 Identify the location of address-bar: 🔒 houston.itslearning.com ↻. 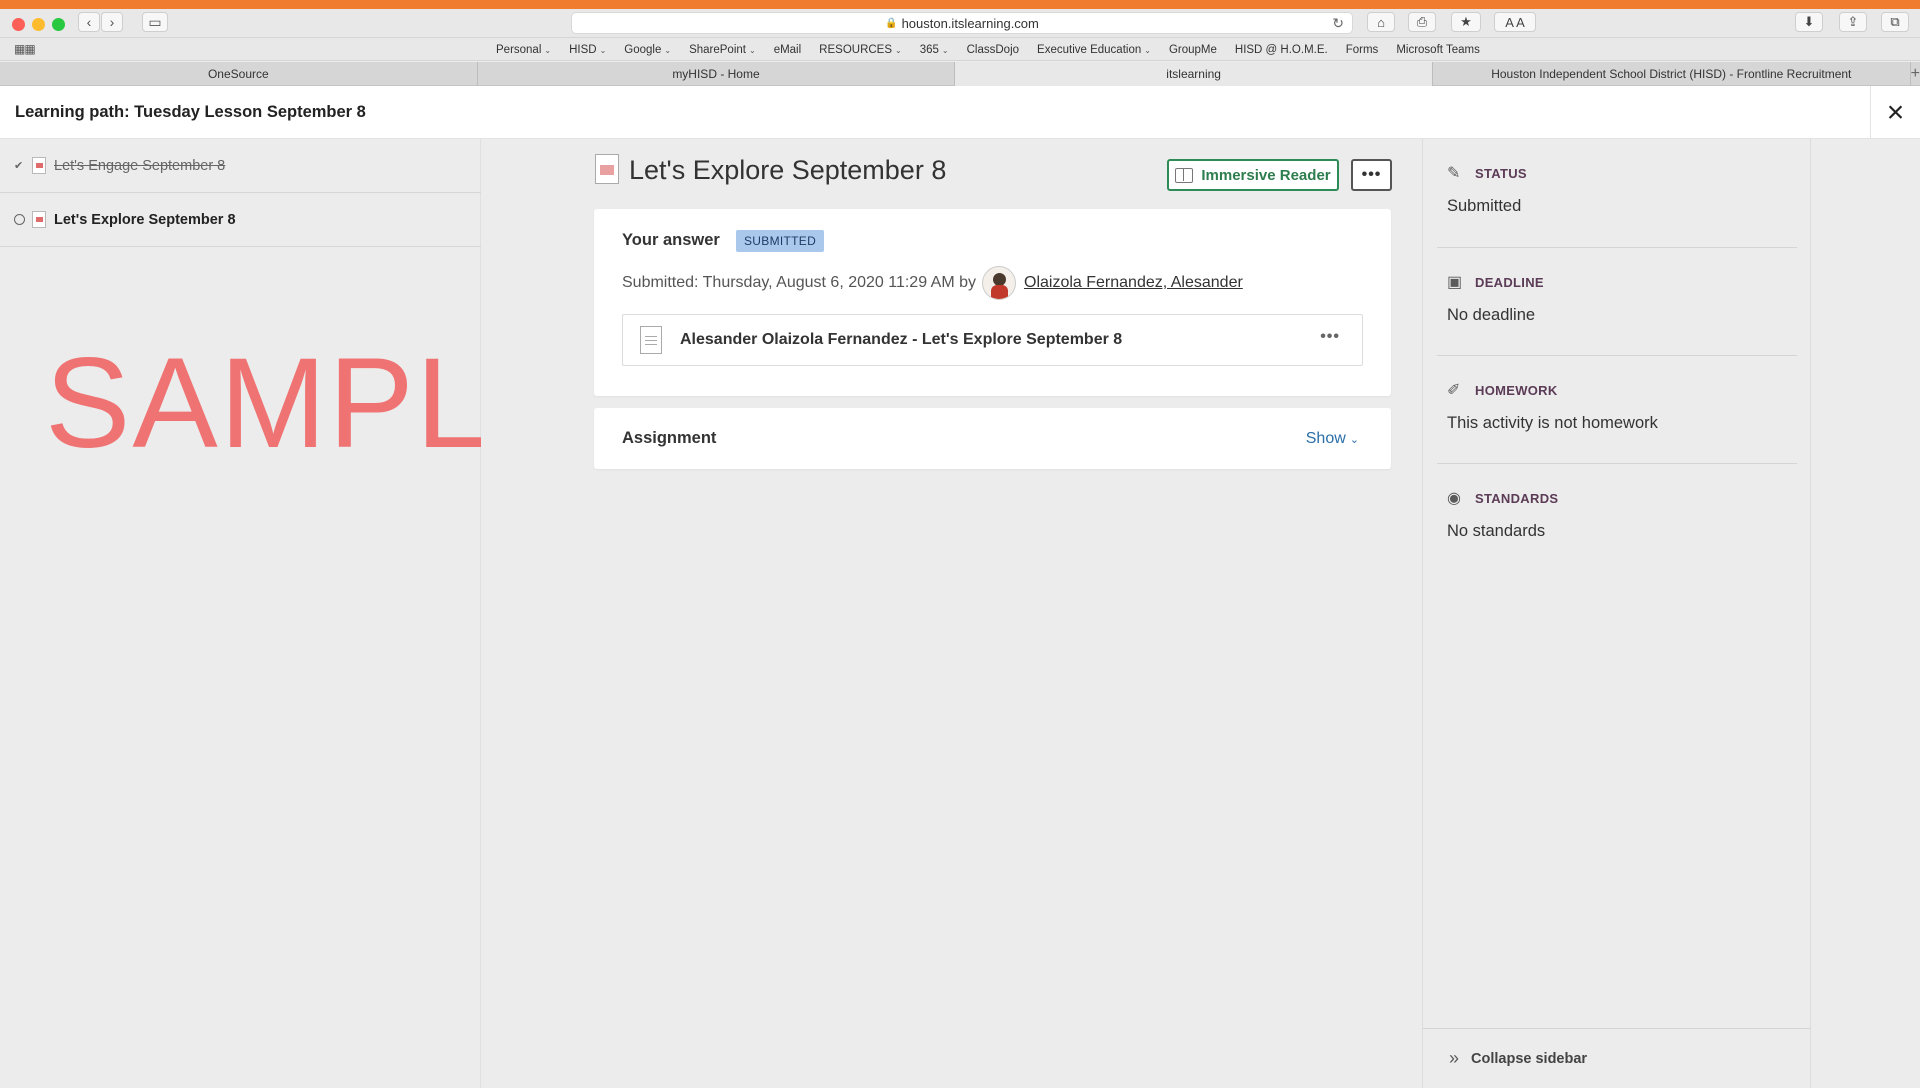
(962, 23).